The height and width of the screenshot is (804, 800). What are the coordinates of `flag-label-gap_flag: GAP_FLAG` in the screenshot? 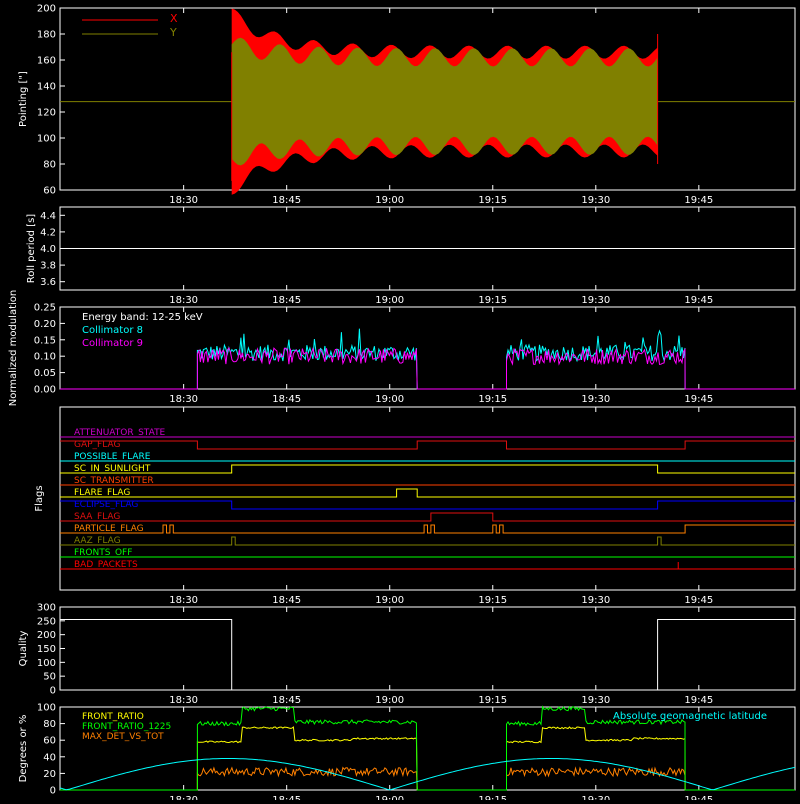 It's located at (97, 445).